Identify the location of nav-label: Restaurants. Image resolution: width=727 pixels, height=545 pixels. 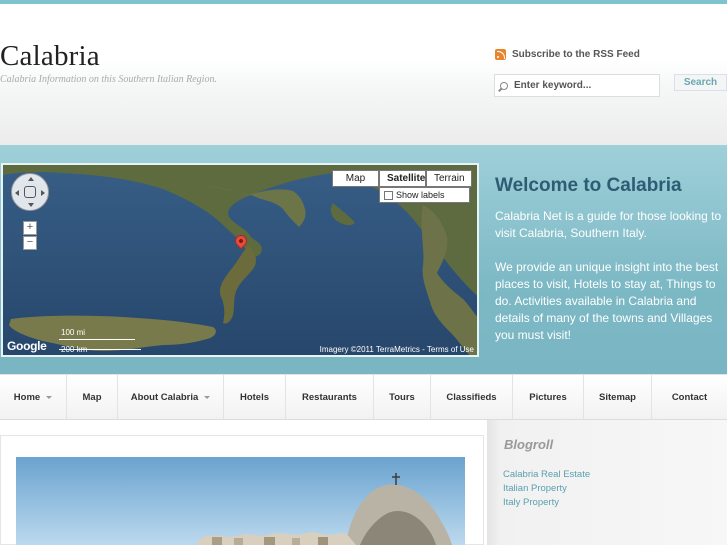
(329, 397).